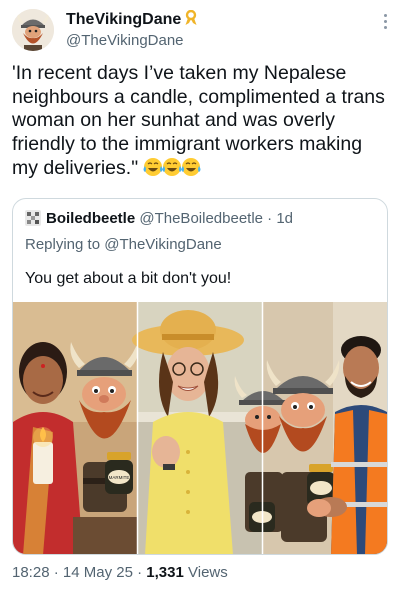 The width and height of the screenshot is (400, 600). I want to click on quoted-author-avatar, so click(33, 218).